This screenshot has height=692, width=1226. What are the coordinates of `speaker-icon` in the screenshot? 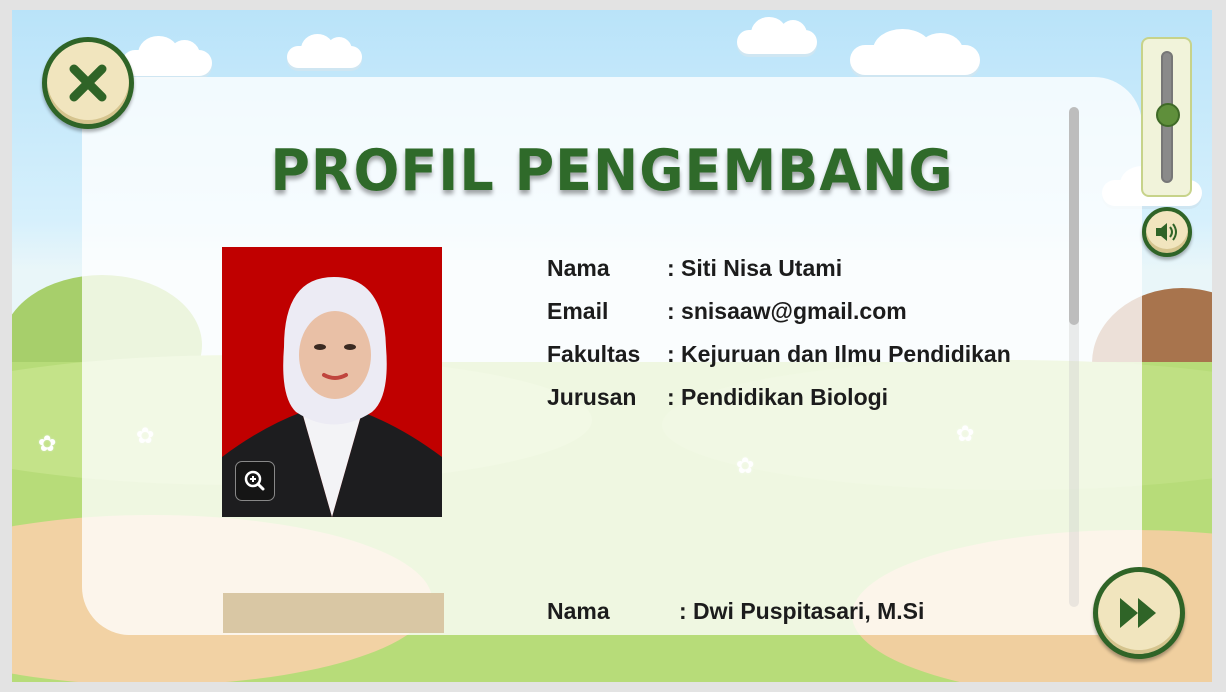 It's located at (1166, 232).